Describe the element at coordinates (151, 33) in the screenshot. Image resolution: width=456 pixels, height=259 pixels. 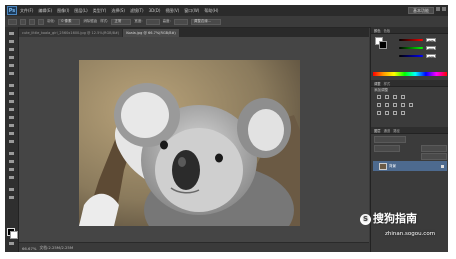
I see `document-tab-active: Koala.jpg @ 66.7%(RGB/8#)` at that location.